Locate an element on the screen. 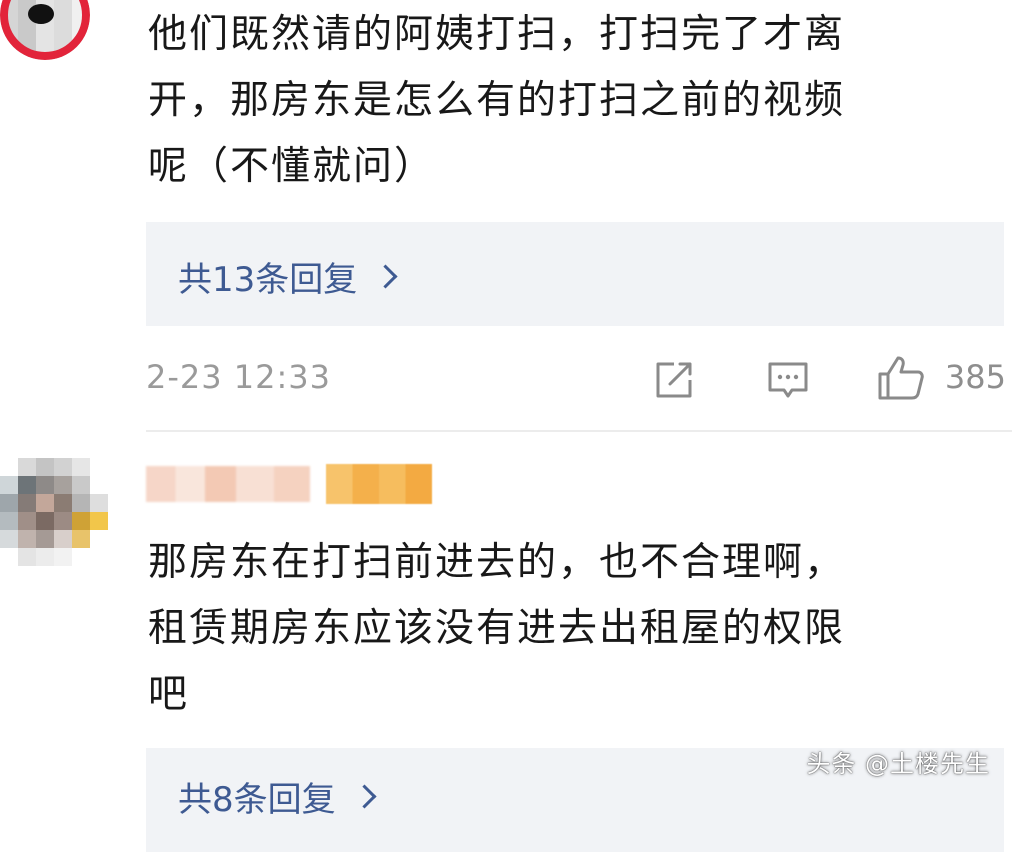 Image resolution: width=1012 pixels, height=852 pixels. timestamp: 2-23 12:33 is located at coordinates (239, 377).